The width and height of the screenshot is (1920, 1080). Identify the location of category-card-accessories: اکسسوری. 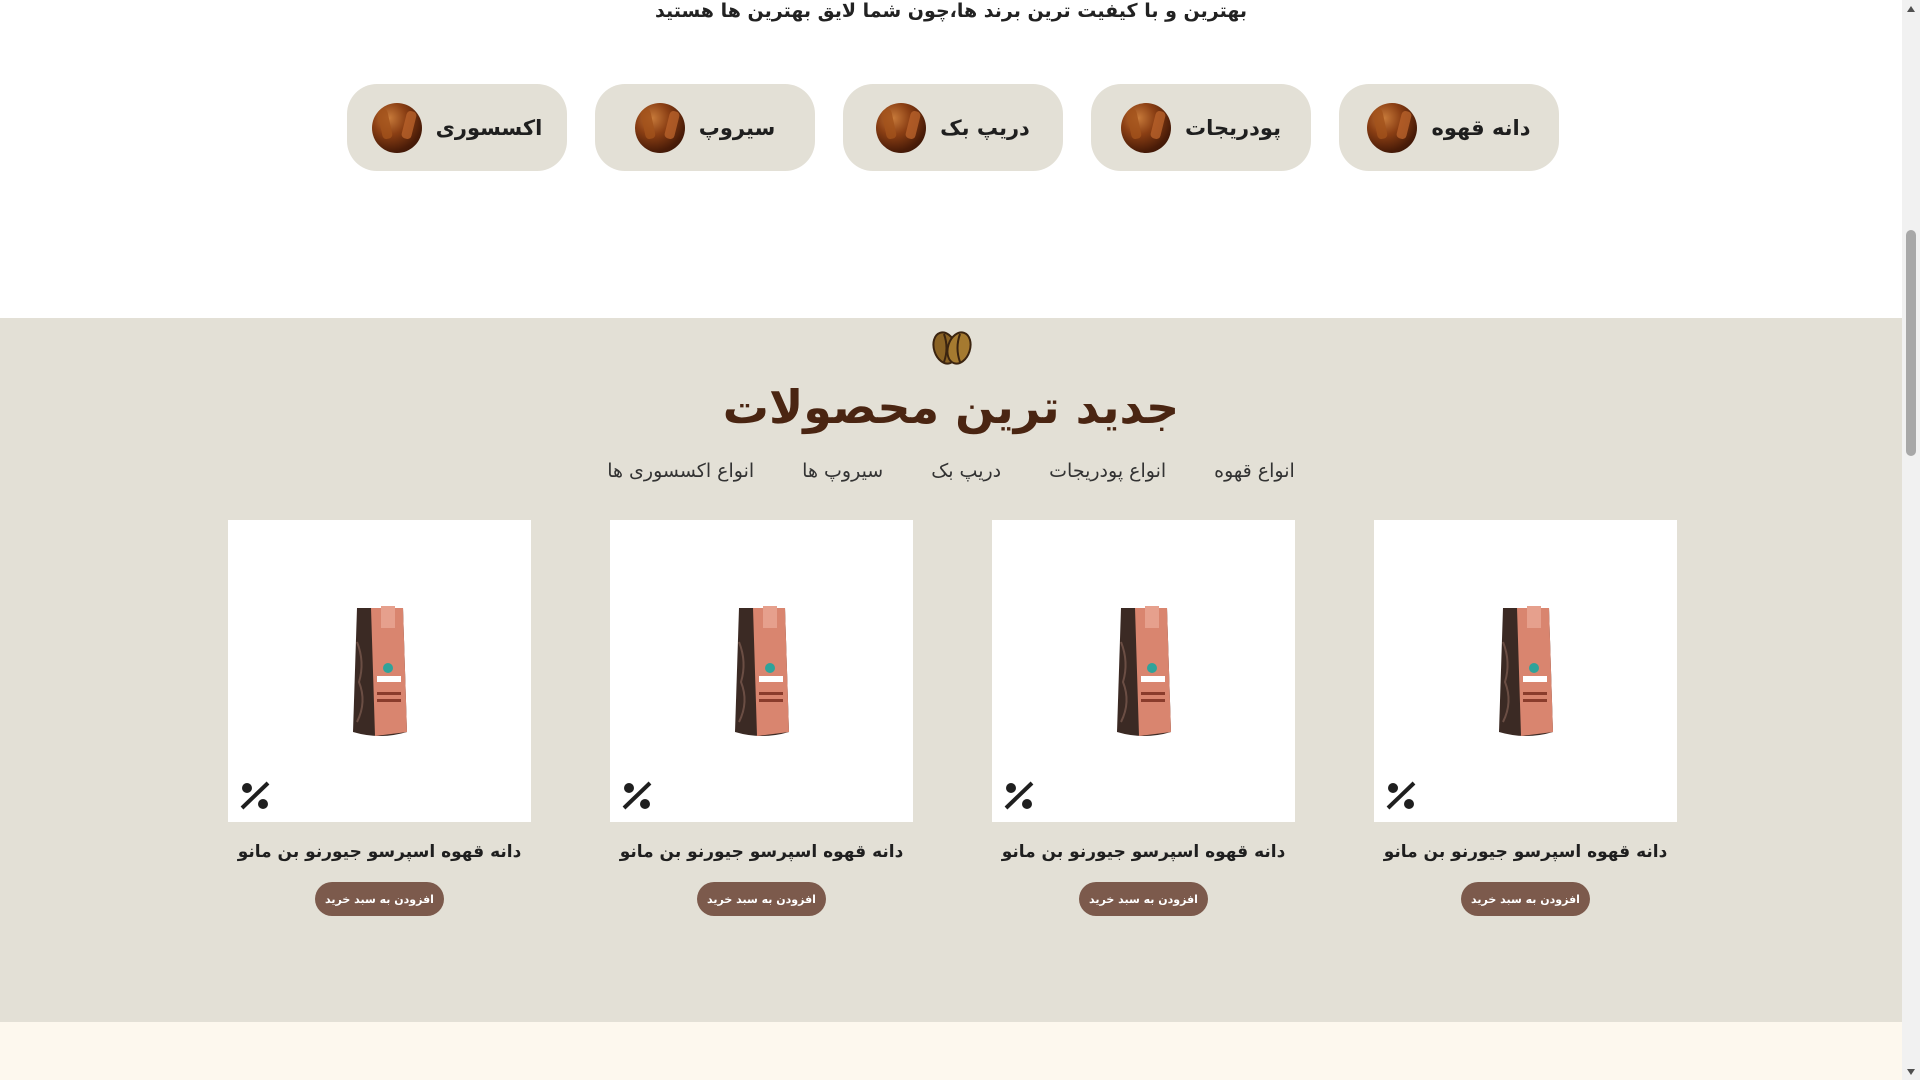
(457, 127).